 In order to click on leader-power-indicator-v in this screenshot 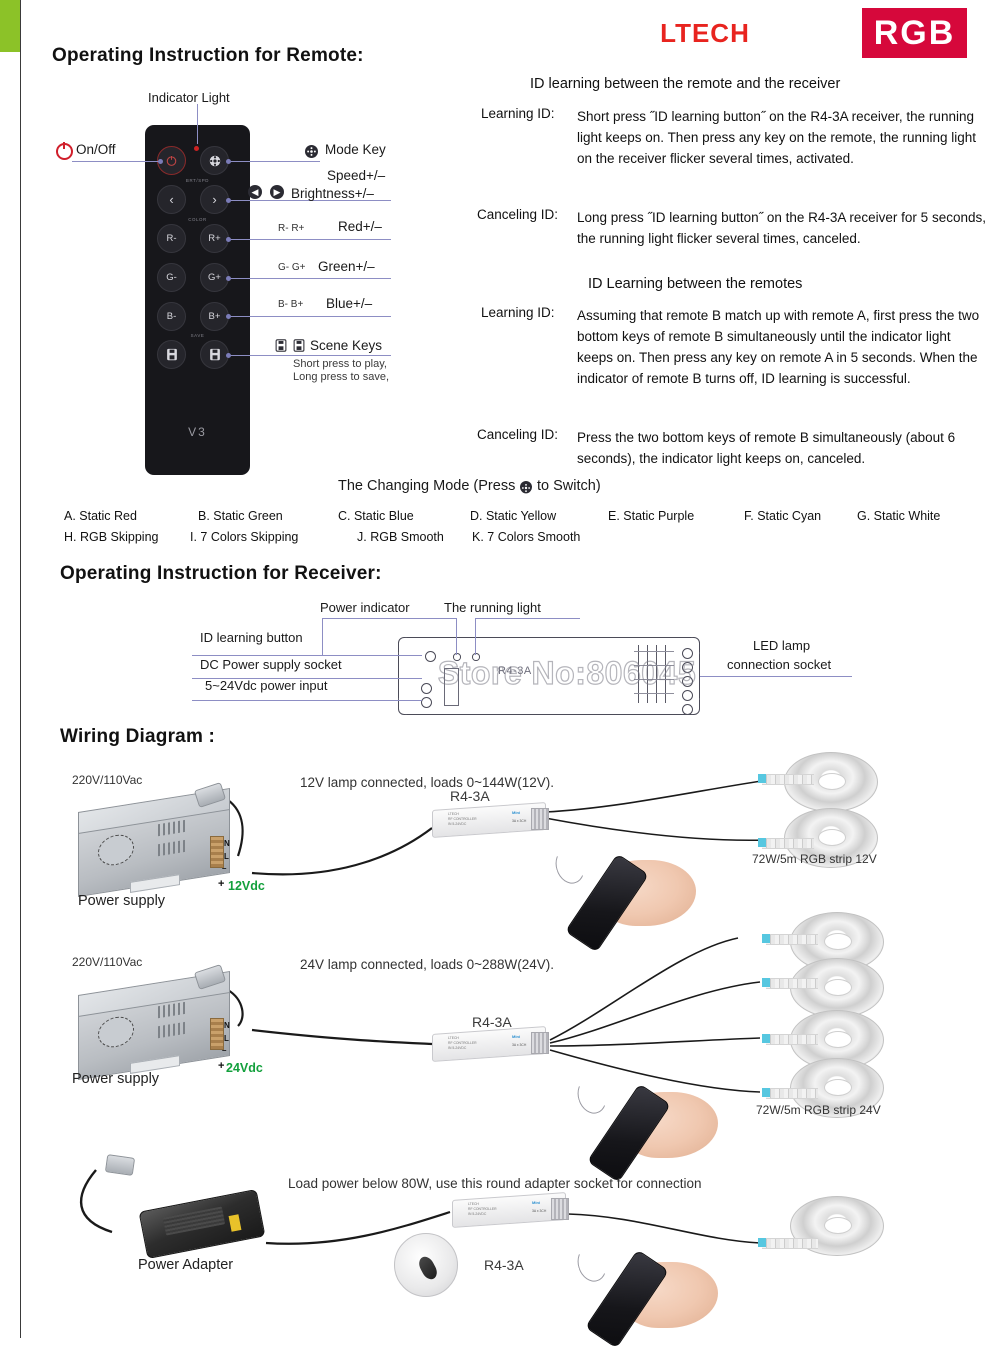, I will do `click(322, 636)`.